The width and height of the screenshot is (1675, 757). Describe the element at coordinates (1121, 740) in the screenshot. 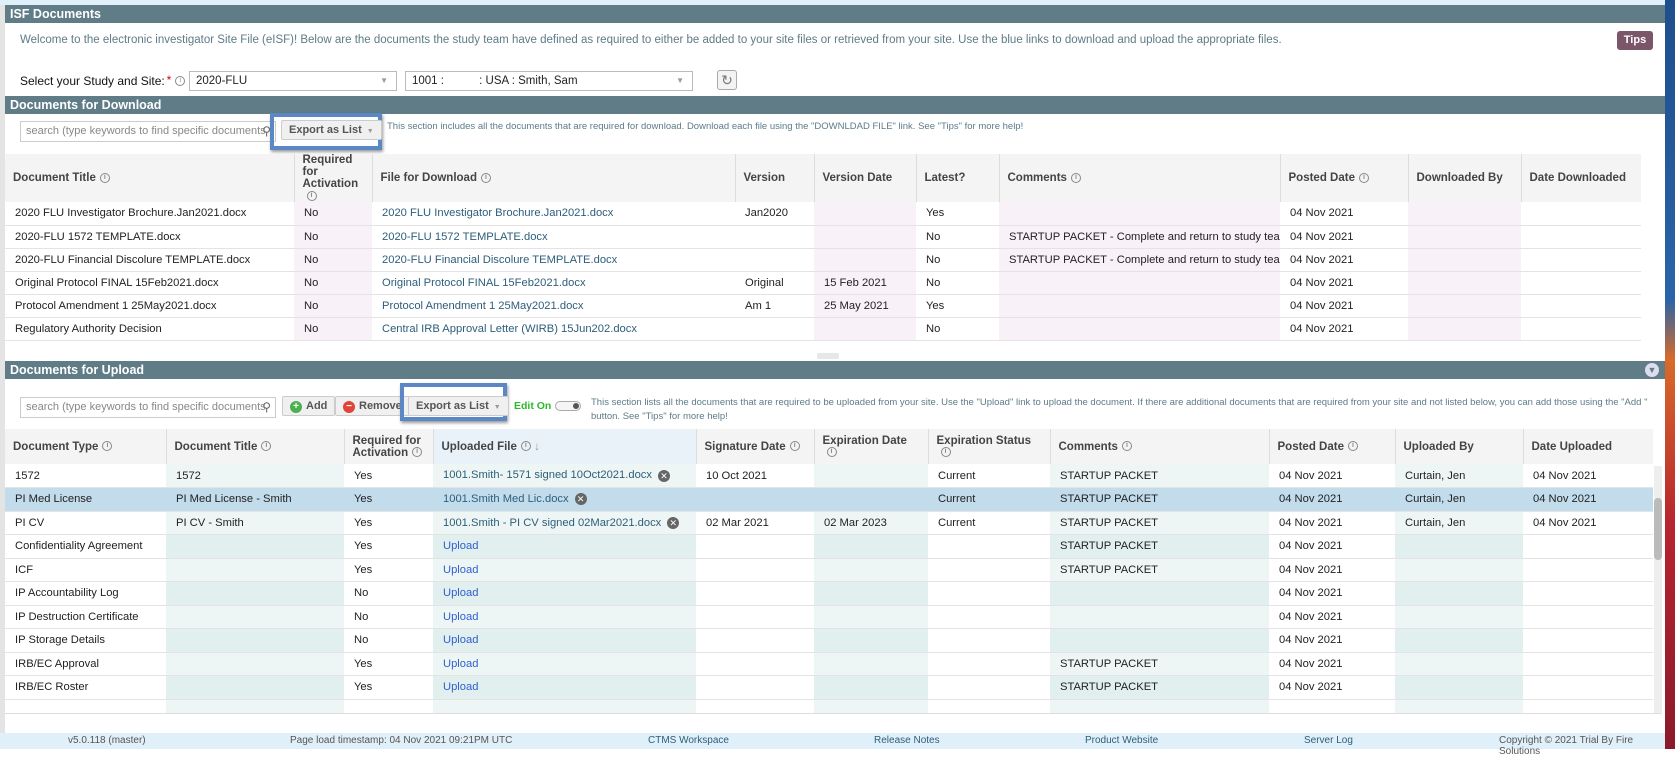

I see `footer-product-website-link: Product Website` at that location.